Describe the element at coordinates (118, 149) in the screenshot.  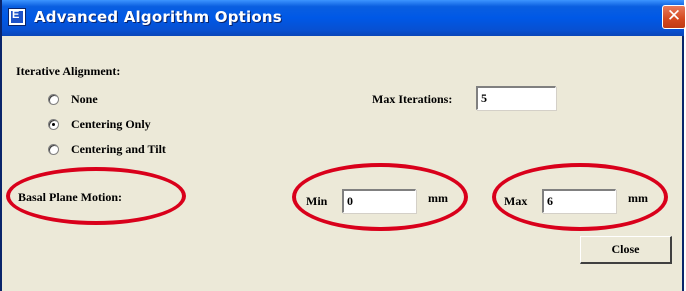
I see `radio-label-centering-and-tilt: Centering and Tilt` at that location.